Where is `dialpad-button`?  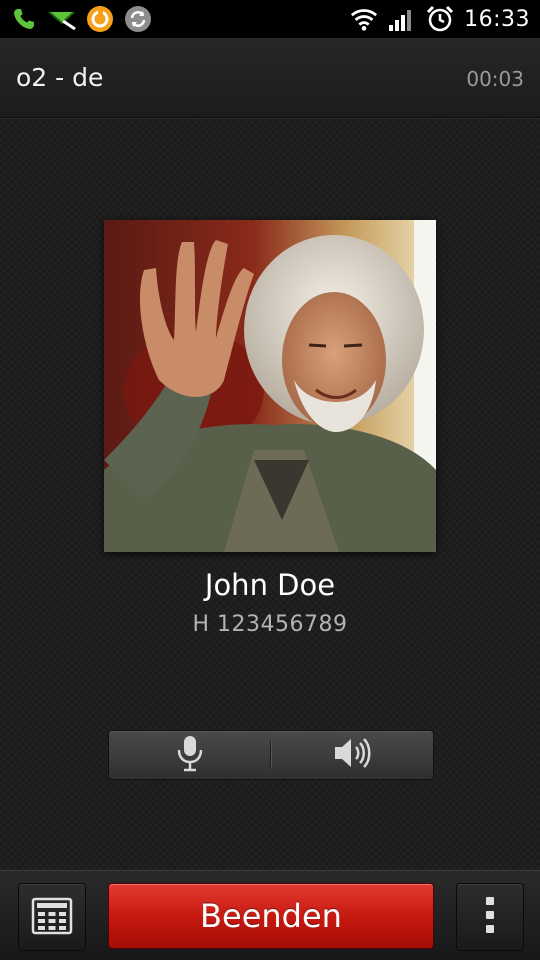 dialpad-button is located at coordinates (52, 917).